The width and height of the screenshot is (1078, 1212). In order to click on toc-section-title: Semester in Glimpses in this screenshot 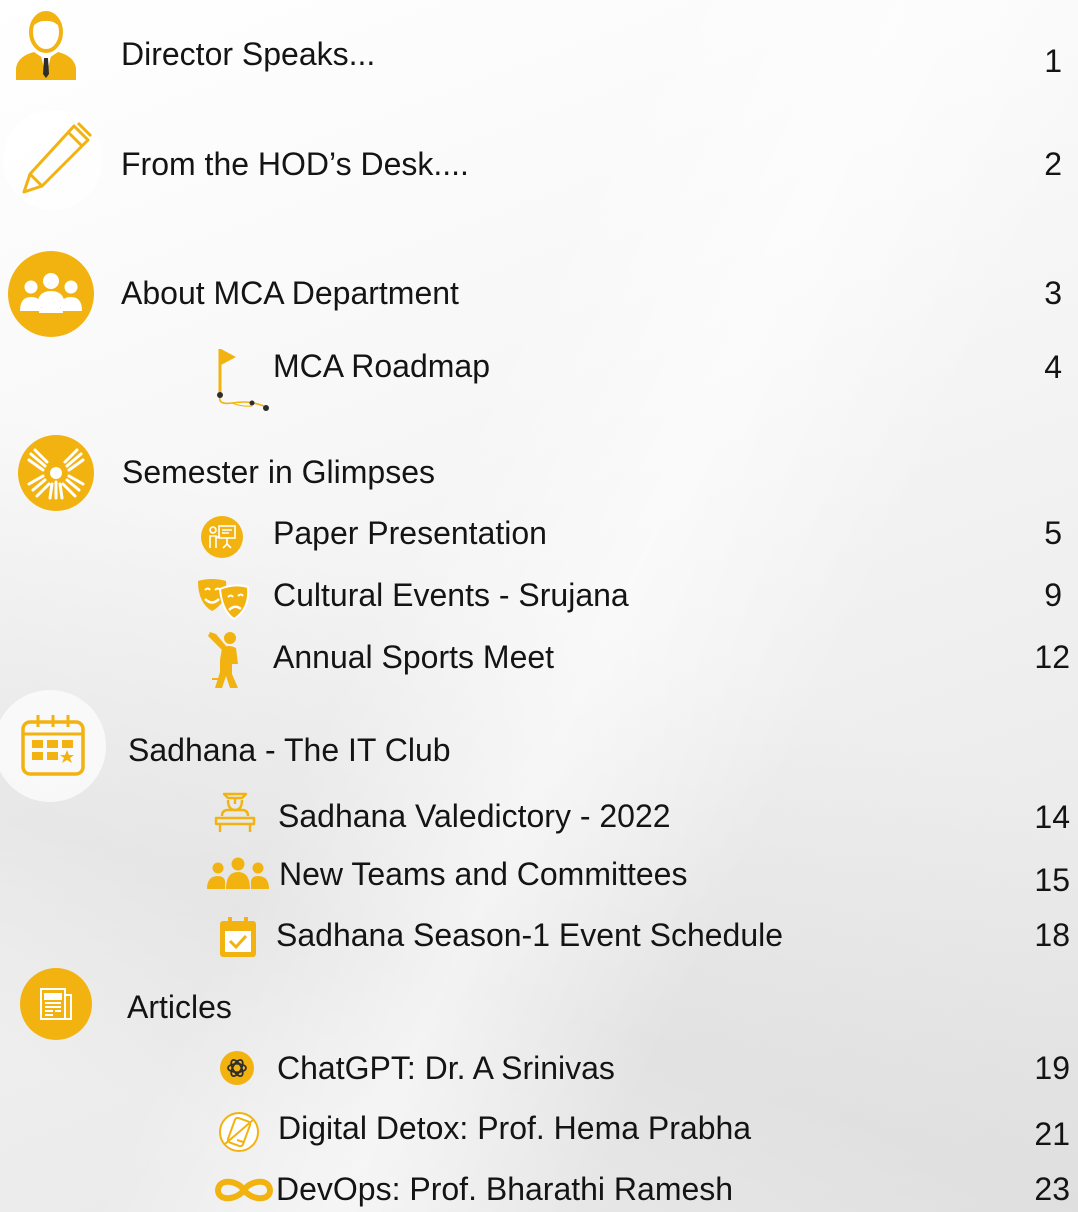, I will do `click(278, 472)`.